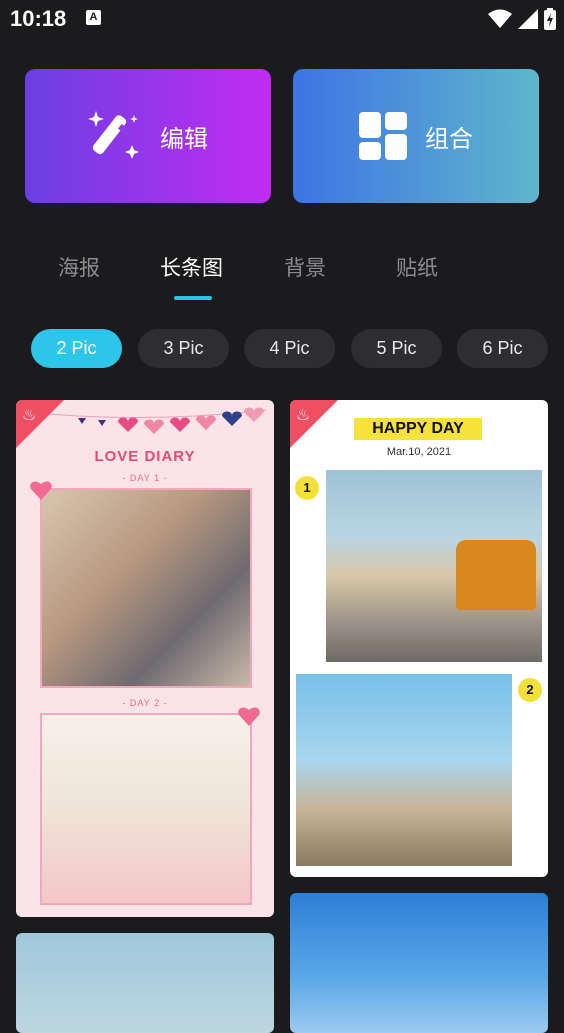  What do you see at coordinates (145, 703) in the screenshot?
I see `day-2-label: - DAY 2 -` at bounding box center [145, 703].